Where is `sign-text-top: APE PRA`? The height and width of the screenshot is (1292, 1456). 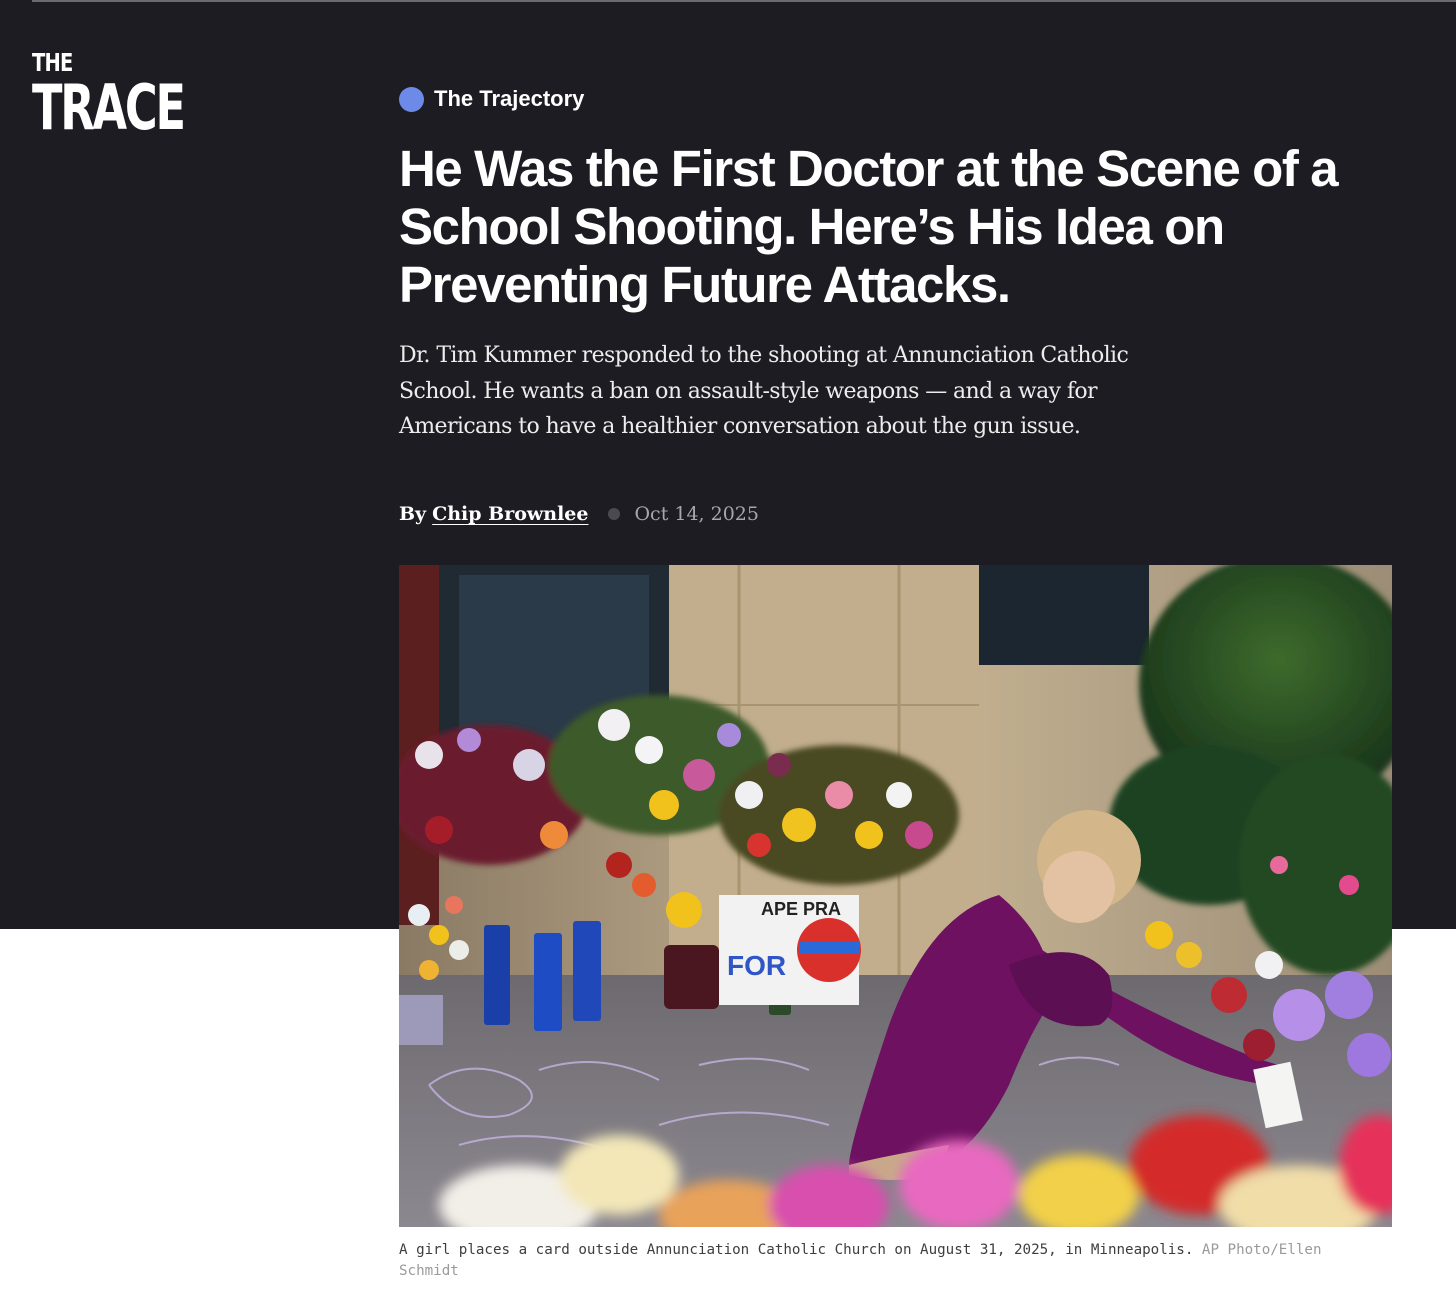
sign-text-top: APE PRA is located at coordinates (801, 909).